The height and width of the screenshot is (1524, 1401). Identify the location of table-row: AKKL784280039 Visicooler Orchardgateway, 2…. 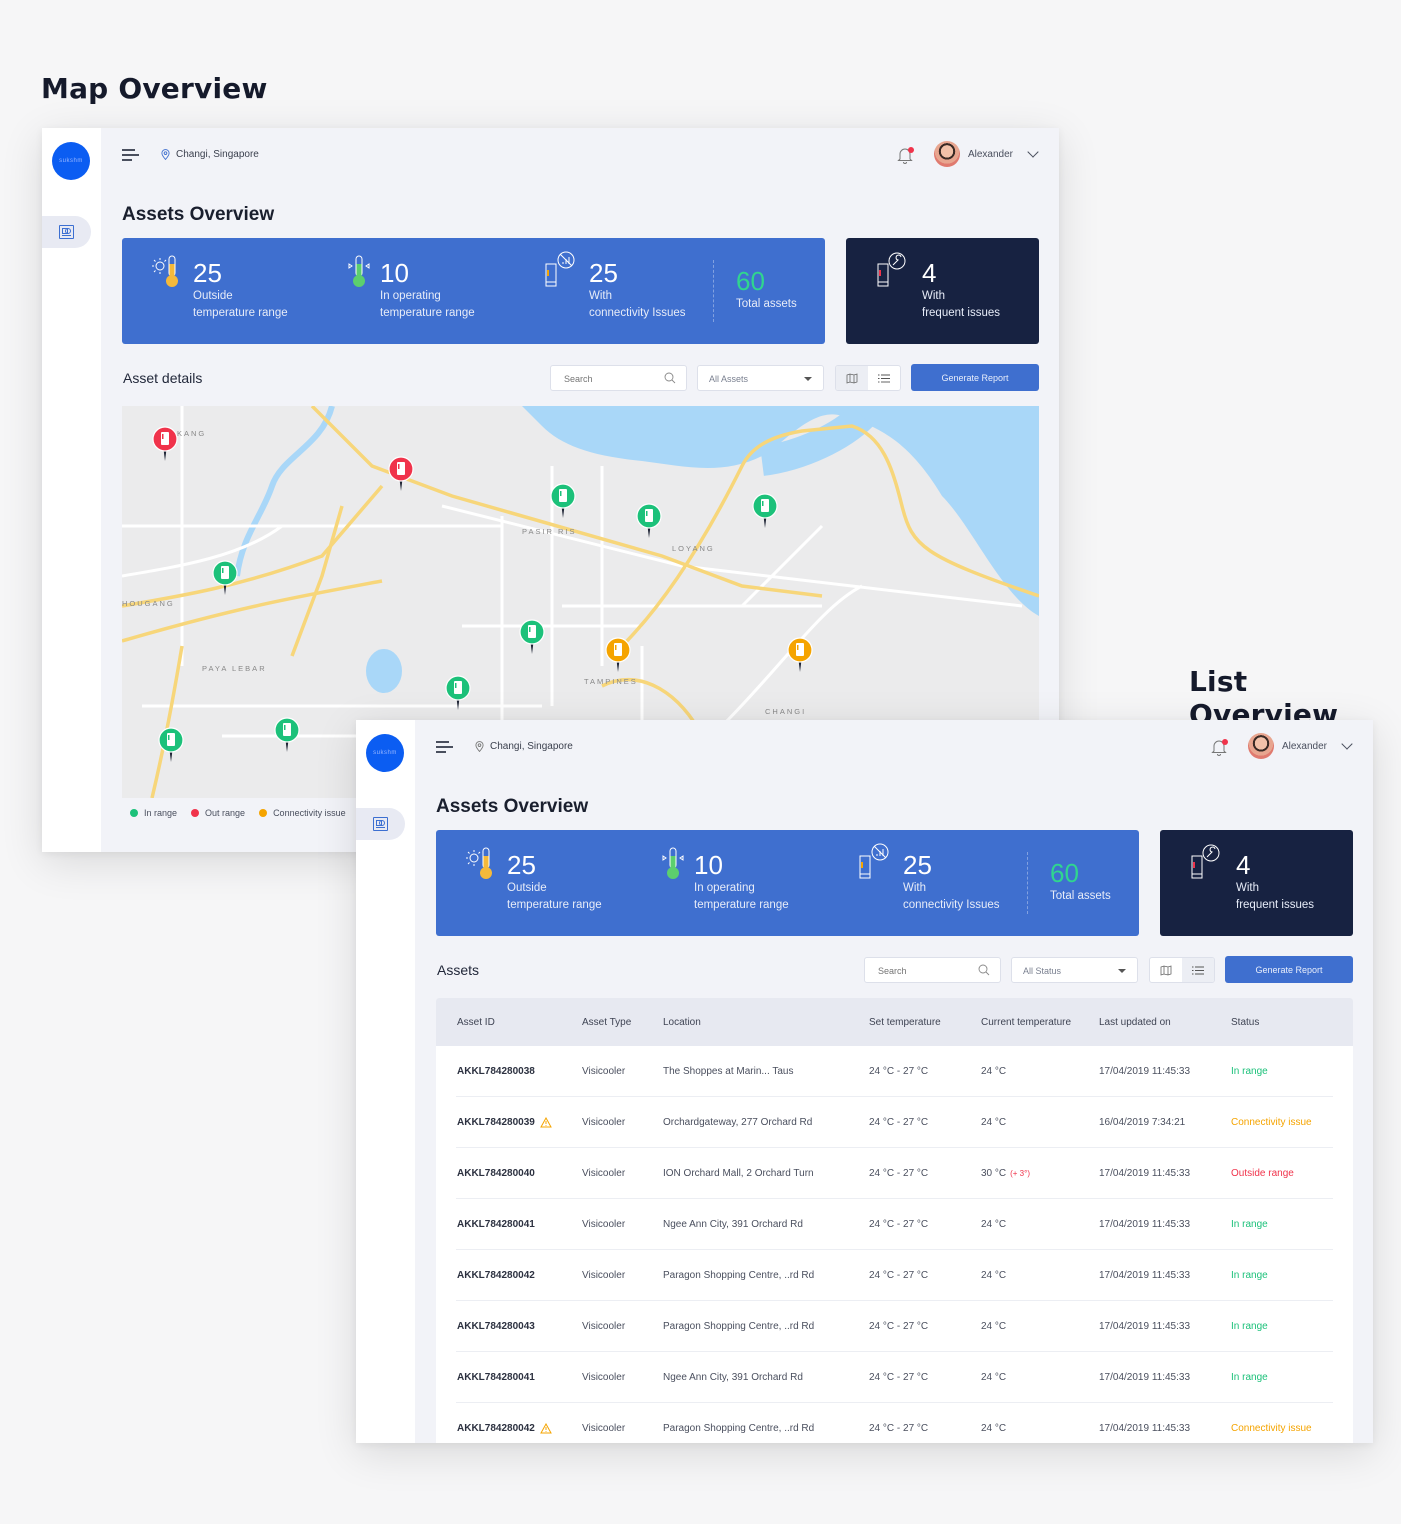
(894, 1122).